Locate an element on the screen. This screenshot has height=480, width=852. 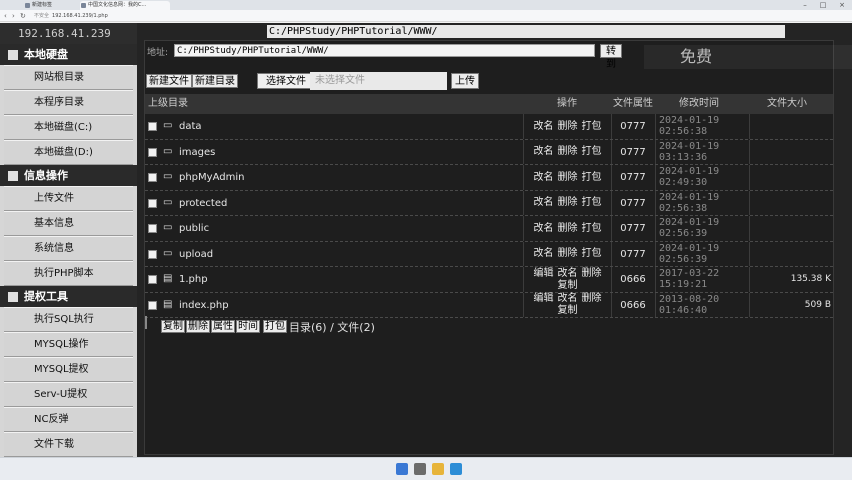
sidebar-item: MYSQL提权 is located at coordinates (68, 369).